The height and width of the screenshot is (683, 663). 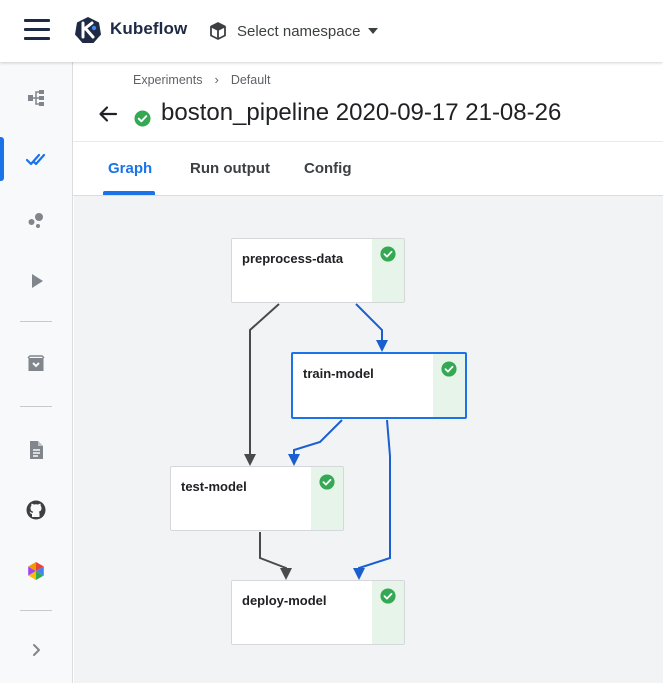 I want to click on node-train-model: train-model, so click(x=379, y=385).